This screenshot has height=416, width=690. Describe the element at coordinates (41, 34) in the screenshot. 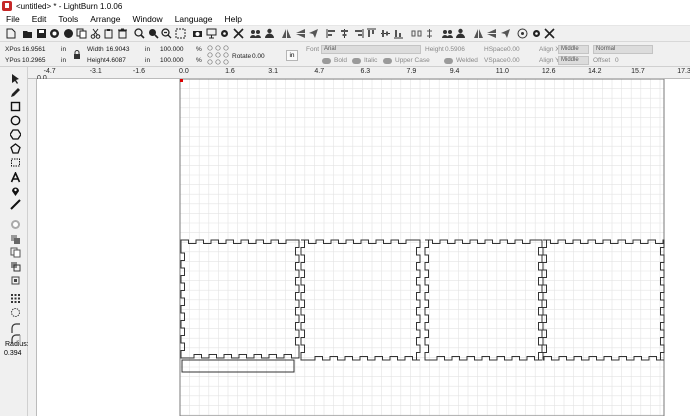

I see `save-icon` at that location.